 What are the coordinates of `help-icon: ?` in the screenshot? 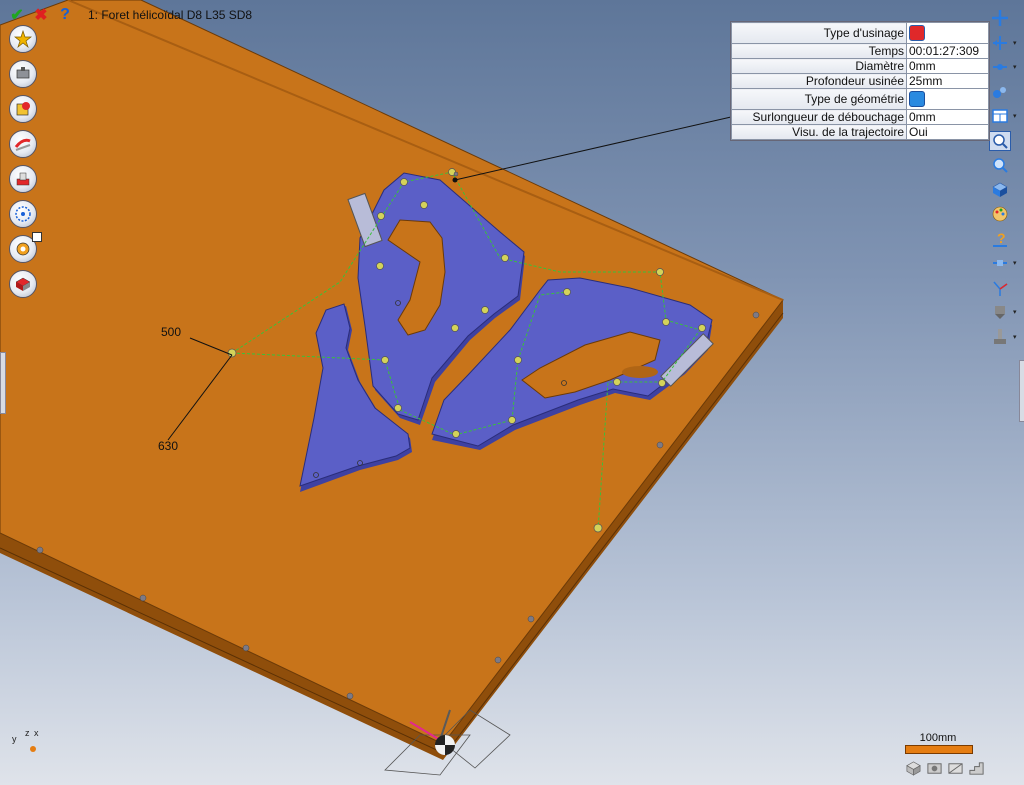 It's located at (65, 15).